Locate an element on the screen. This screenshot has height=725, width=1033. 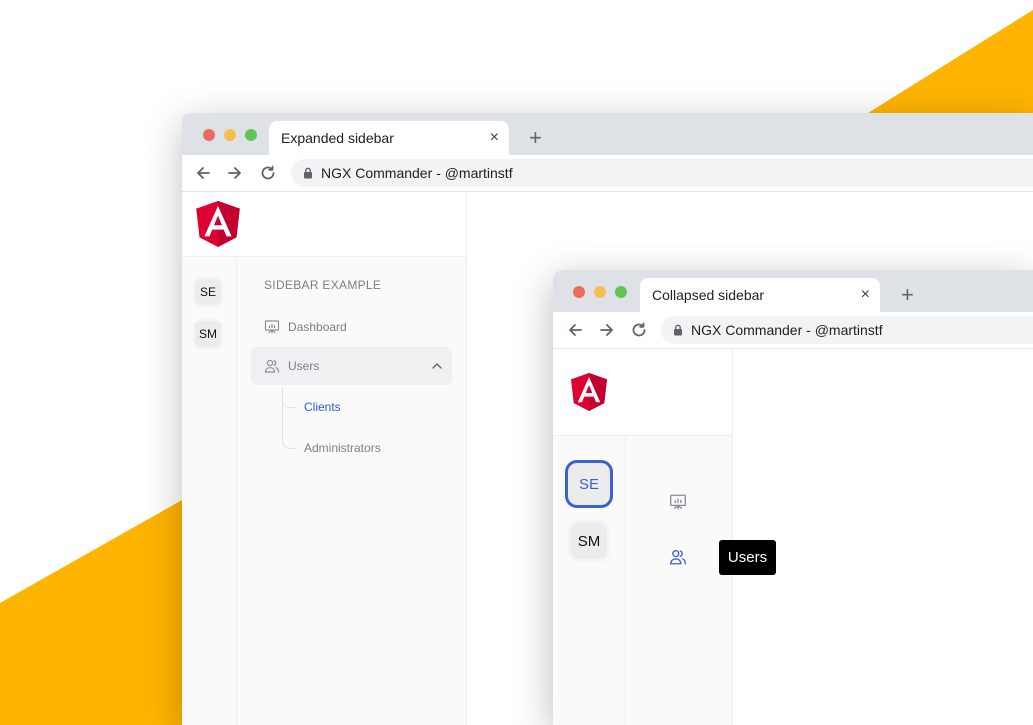
sidebar-item-label: Users is located at coordinates (304, 366).